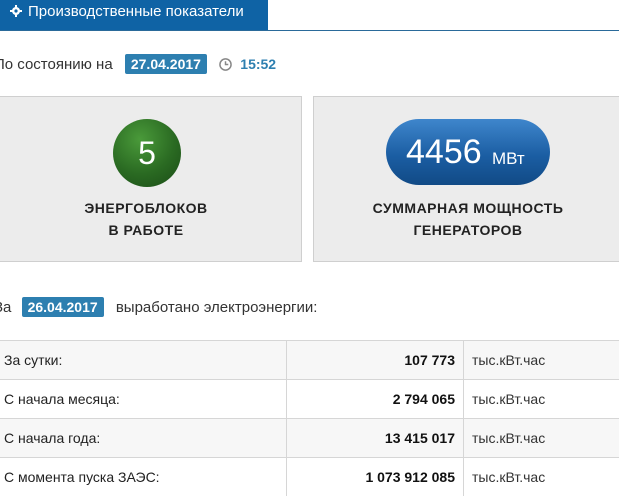  What do you see at coordinates (466, 230) in the screenshot?
I see `power-label-line2: ГЕНЕРАТОРОВ` at bounding box center [466, 230].